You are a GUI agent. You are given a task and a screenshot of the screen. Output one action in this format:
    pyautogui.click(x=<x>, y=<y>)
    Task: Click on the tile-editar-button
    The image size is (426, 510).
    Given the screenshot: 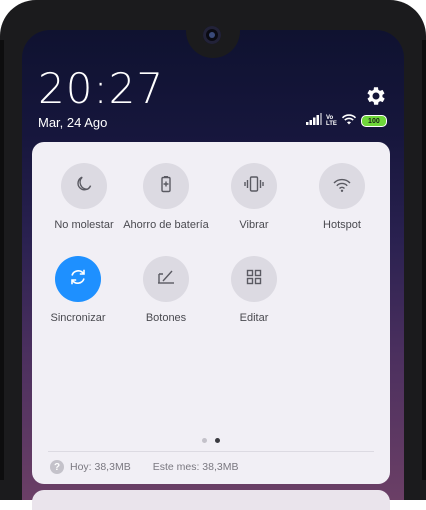 What is the action you would take?
    pyautogui.click(x=254, y=279)
    